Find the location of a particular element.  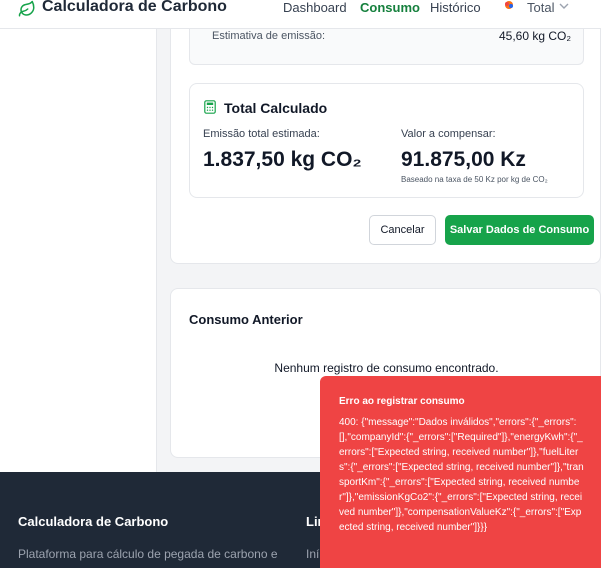

chevron-down-icon is located at coordinates (564, 6).